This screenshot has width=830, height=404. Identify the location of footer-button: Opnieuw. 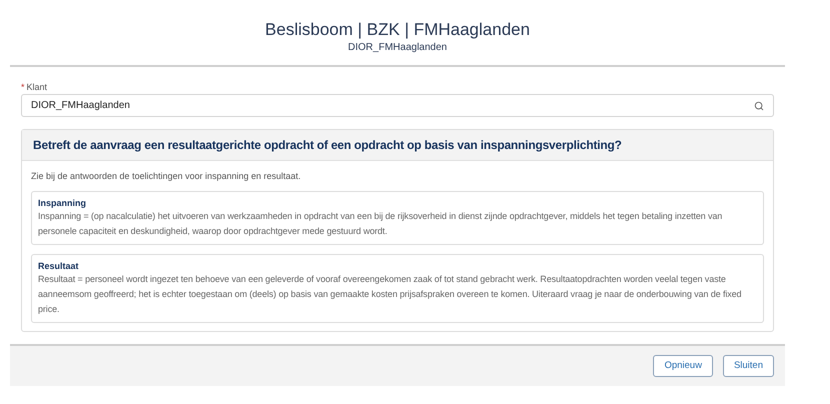
(683, 366).